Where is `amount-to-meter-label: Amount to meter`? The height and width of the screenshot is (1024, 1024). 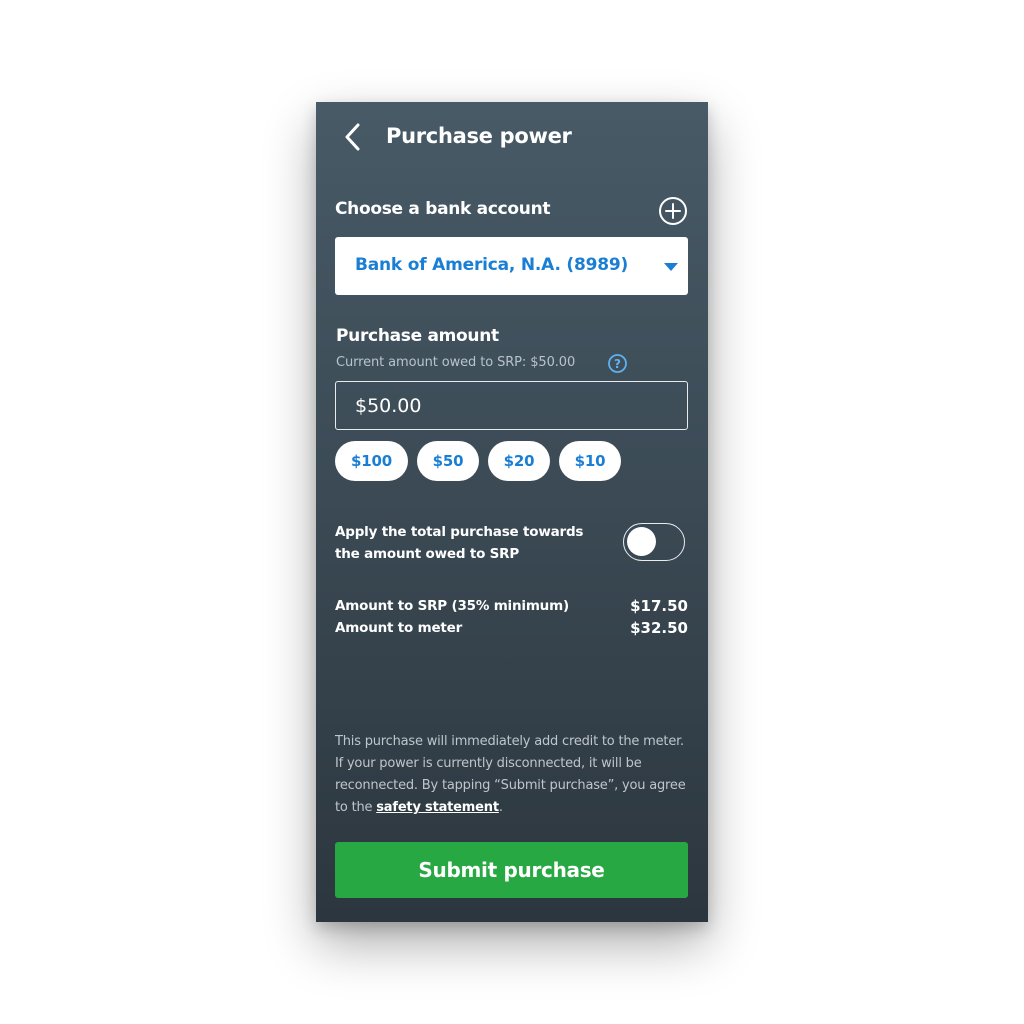
amount-to-meter-label: Amount to meter is located at coordinates (399, 628).